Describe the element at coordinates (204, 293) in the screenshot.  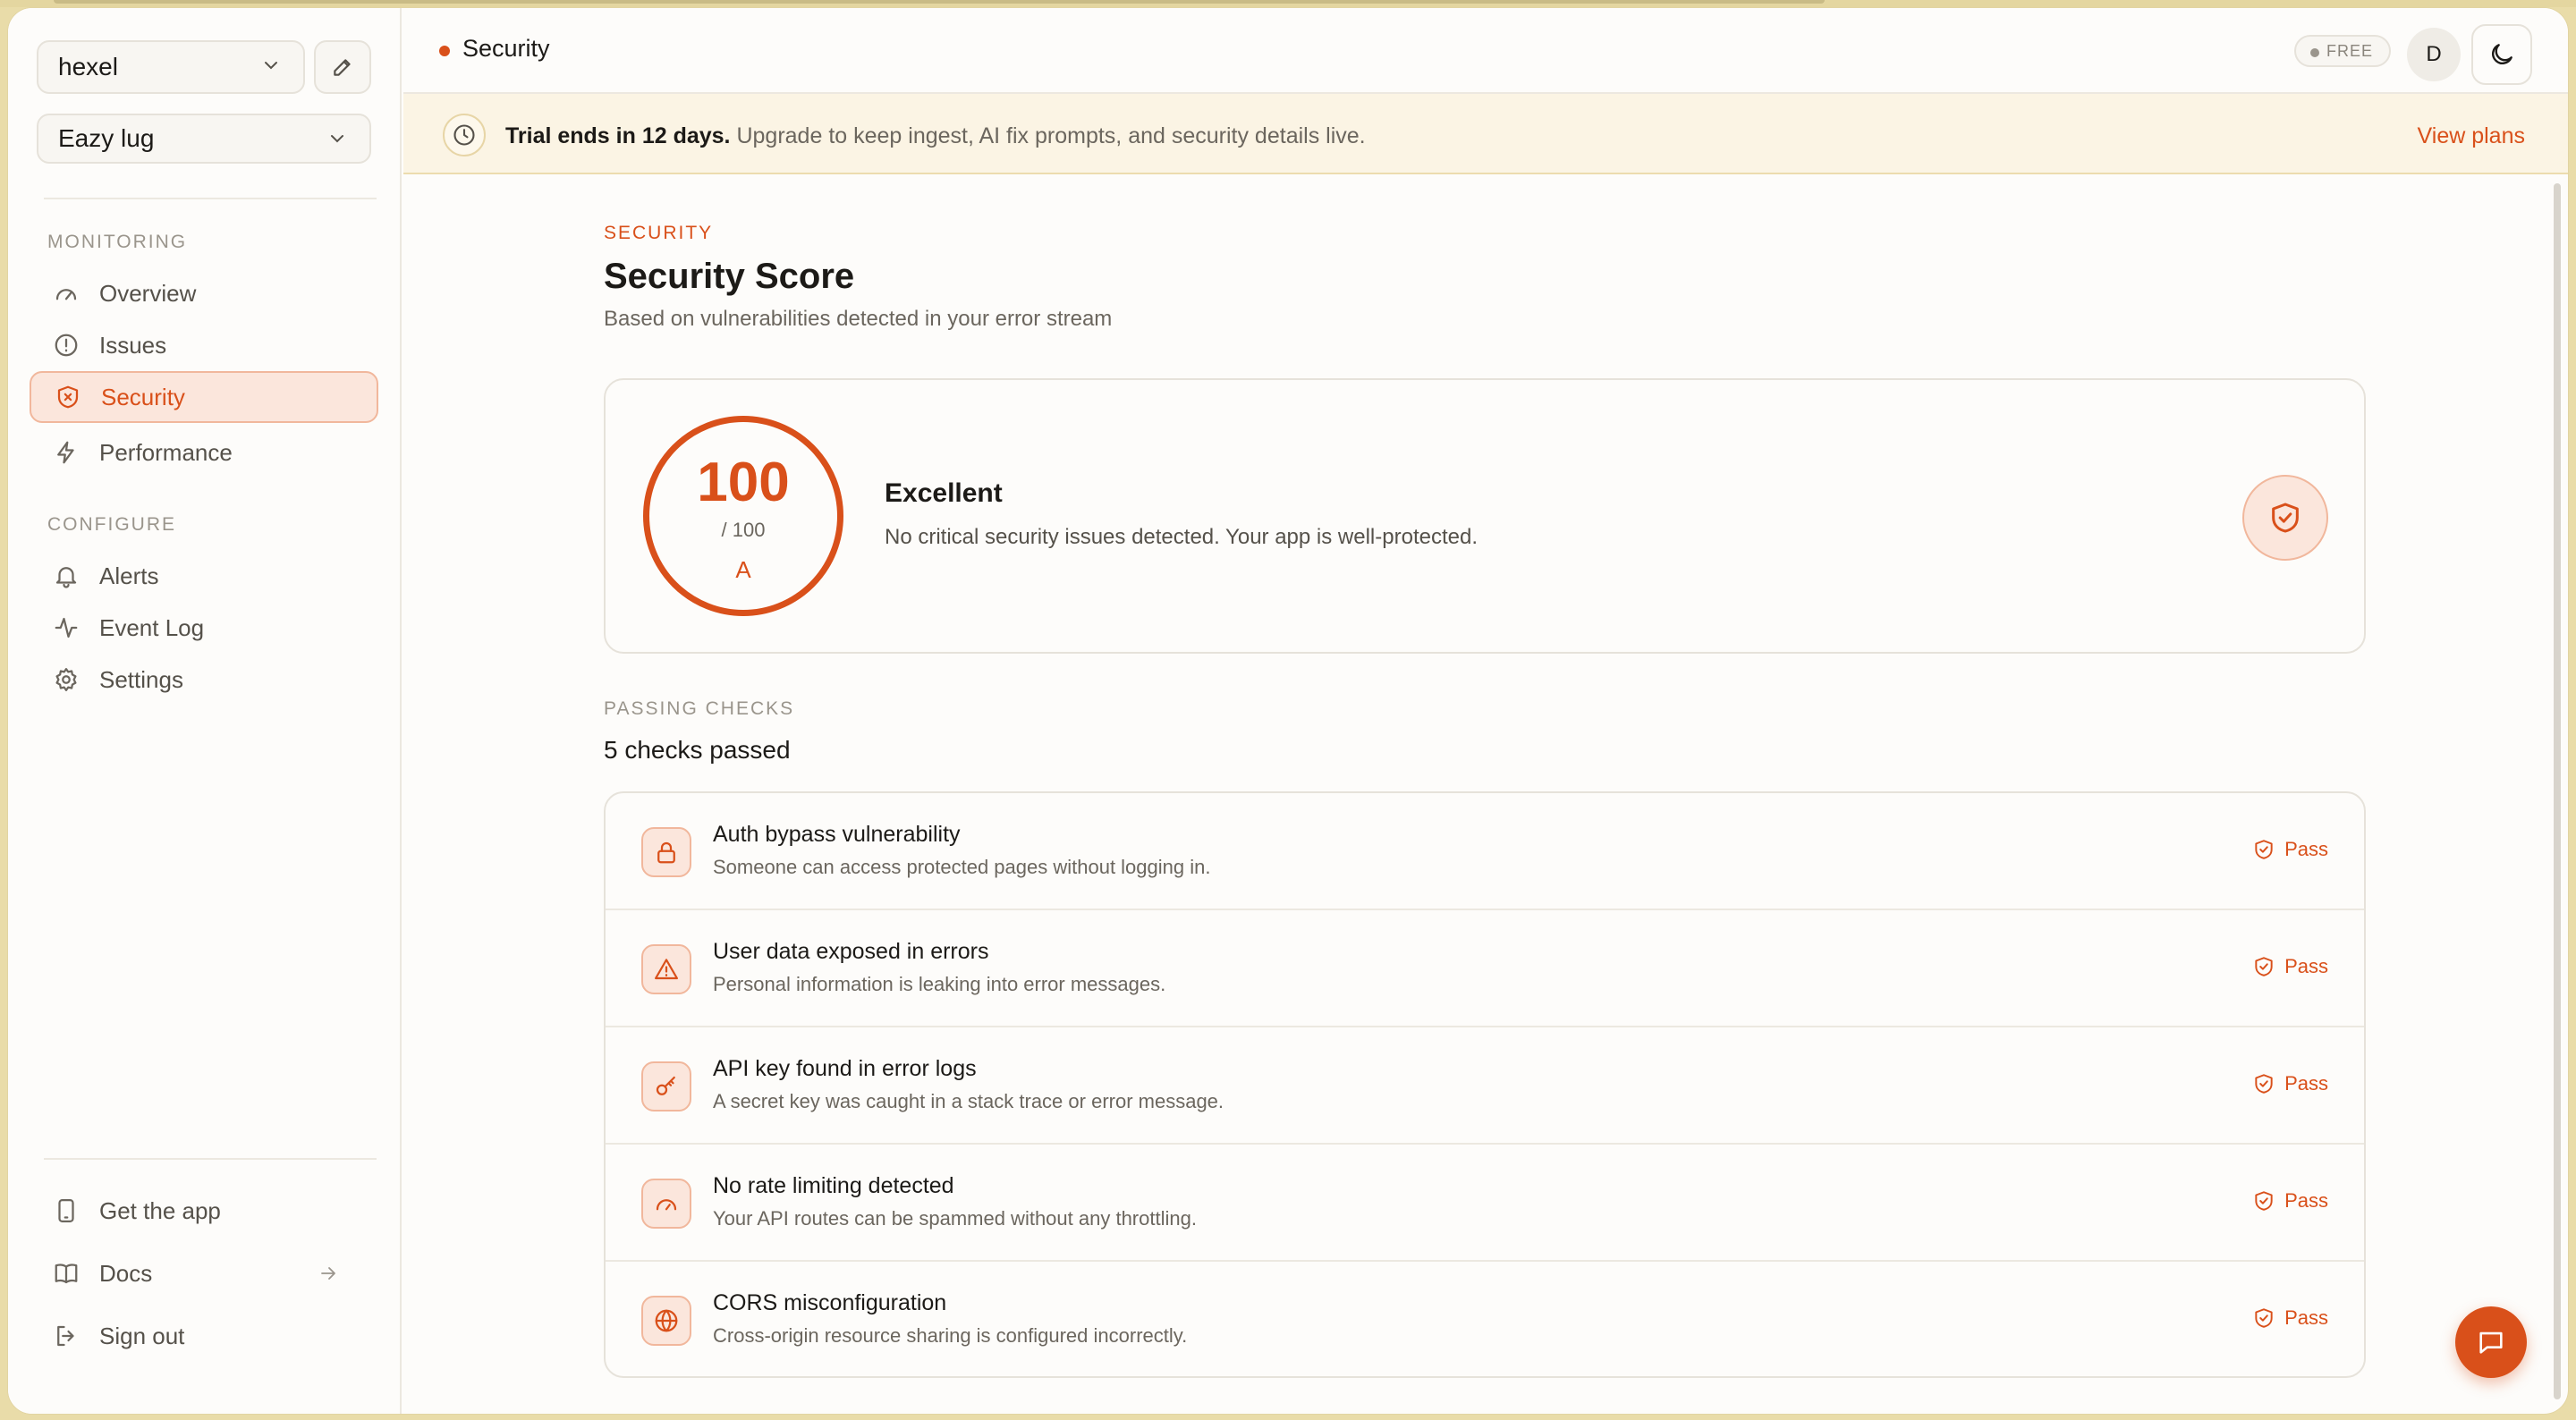
I see `sidebar-item-overview: Overview` at that location.